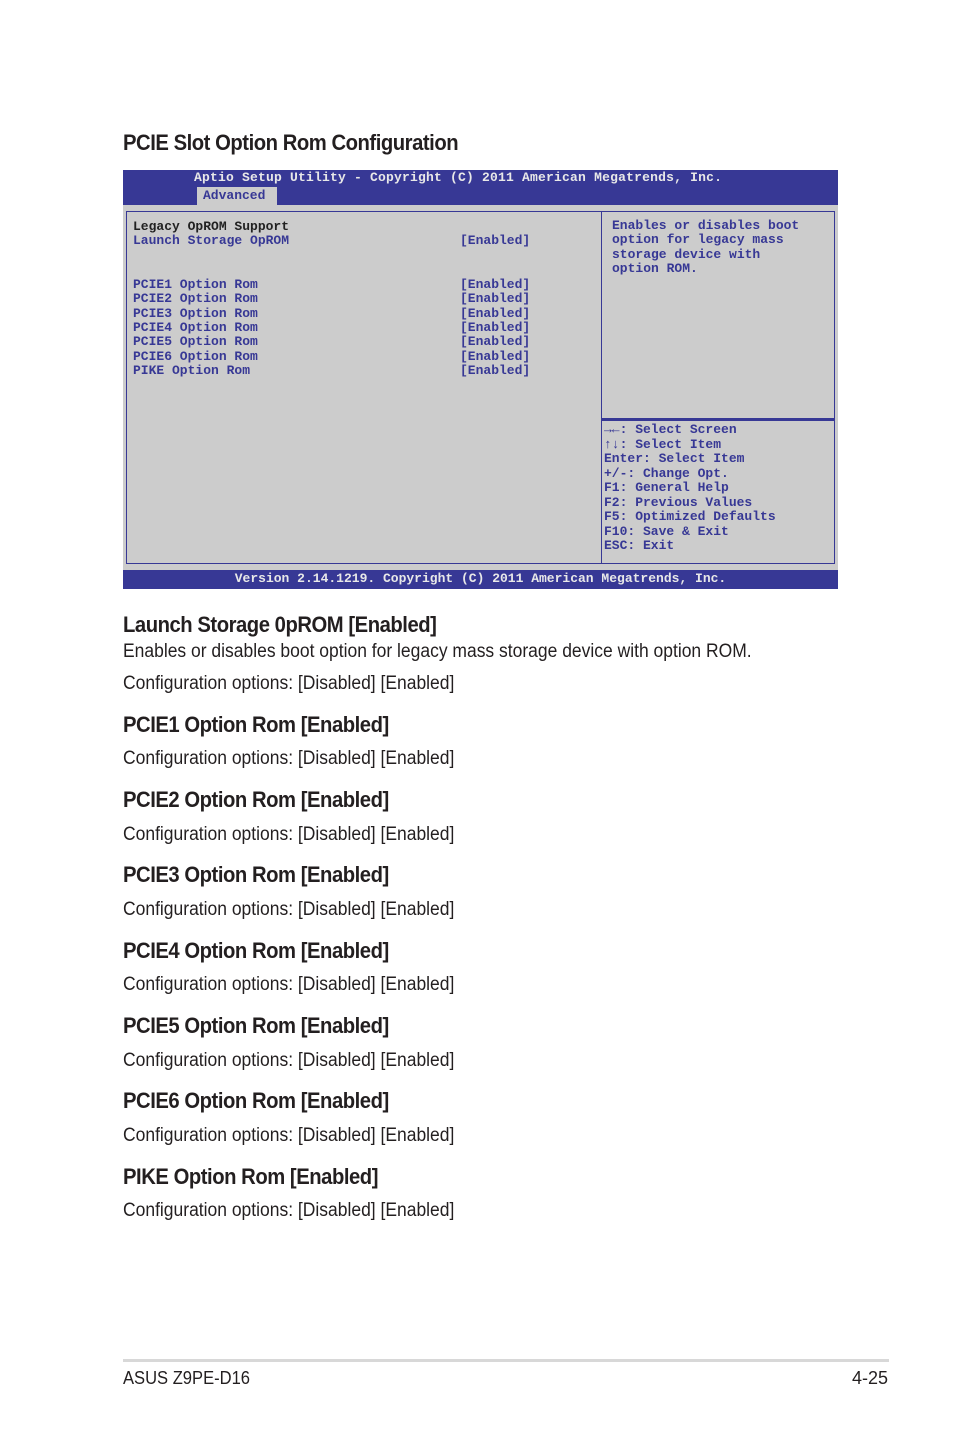 The image size is (954, 1438). Describe the element at coordinates (331, 370) in the screenshot. I see `setting-pike-option-rom: PIKE Option Rom [Enabled]` at that location.